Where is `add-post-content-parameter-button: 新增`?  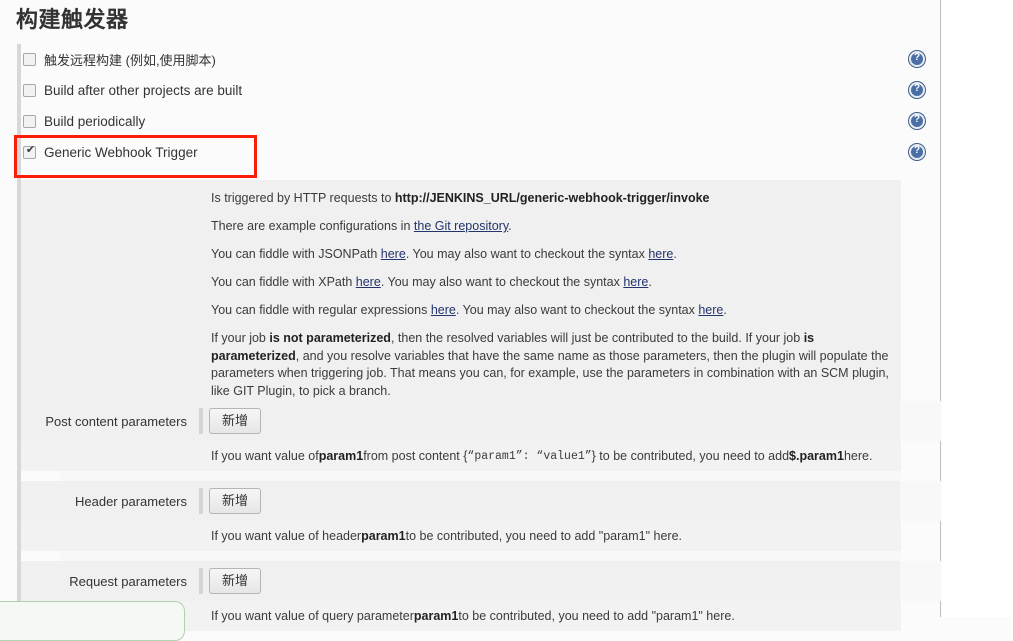
add-post-content-parameter-button: 新增 is located at coordinates (235, 421).